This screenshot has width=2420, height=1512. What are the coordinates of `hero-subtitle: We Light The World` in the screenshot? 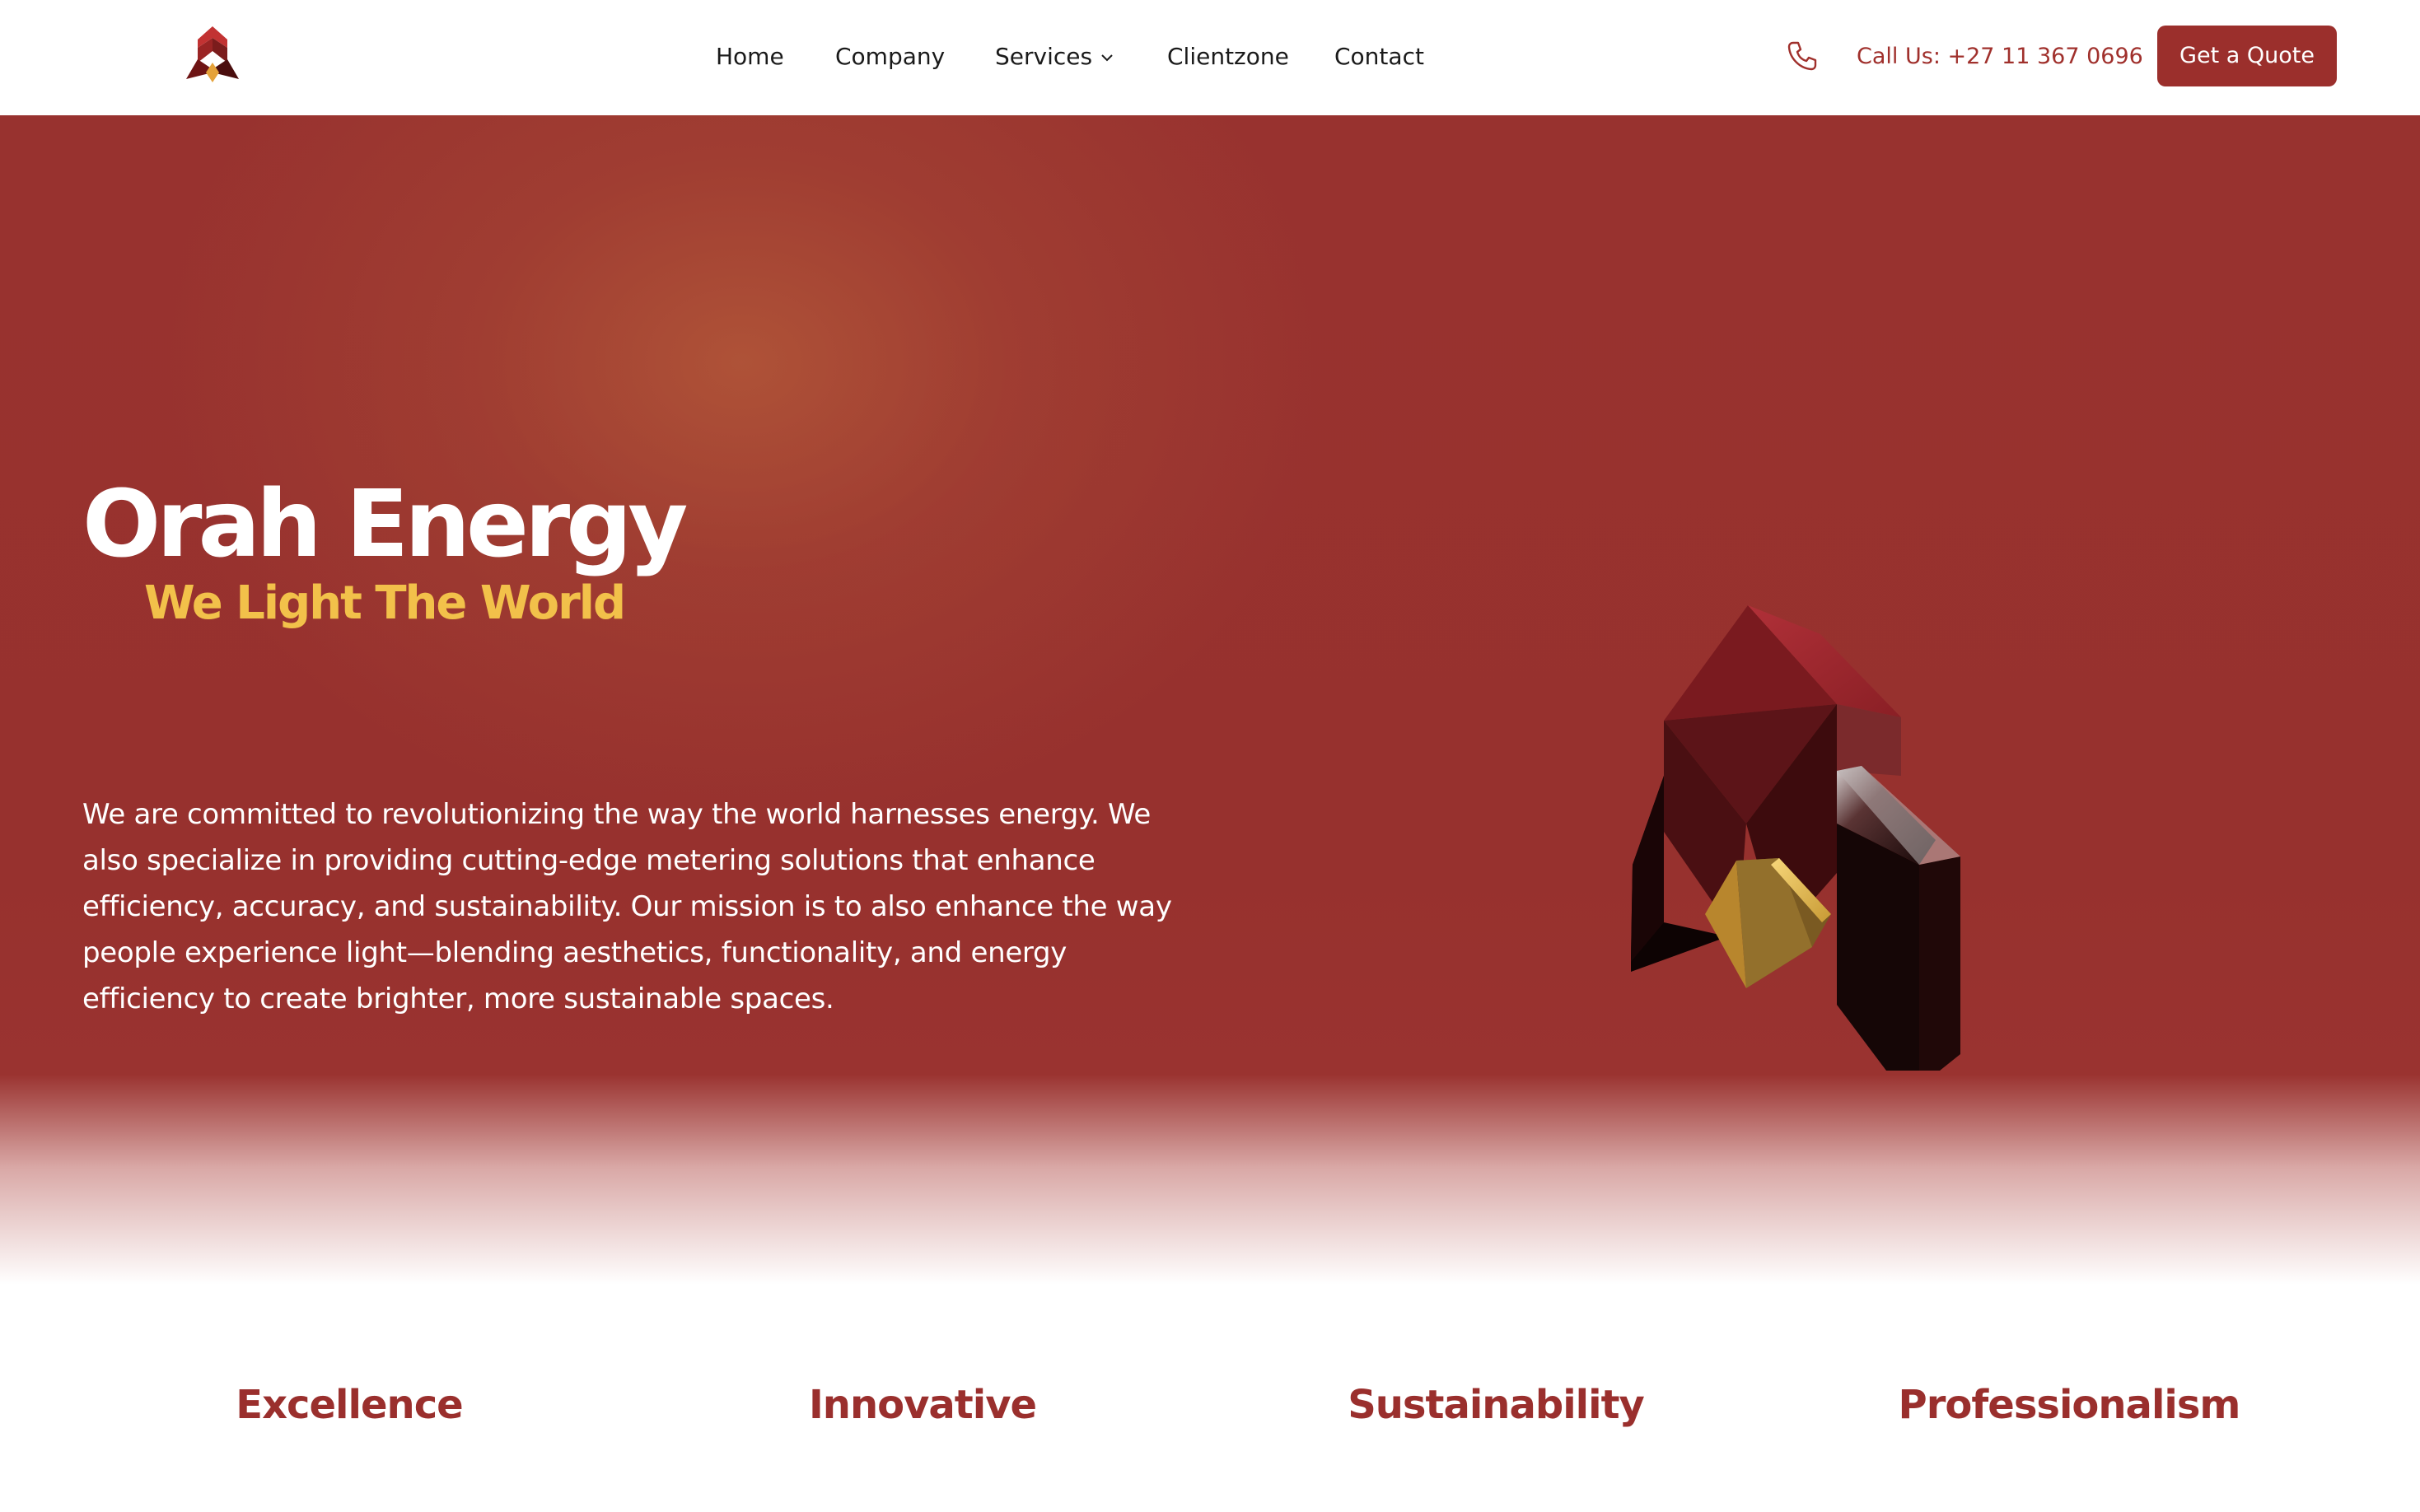 It's located at (385, 603).